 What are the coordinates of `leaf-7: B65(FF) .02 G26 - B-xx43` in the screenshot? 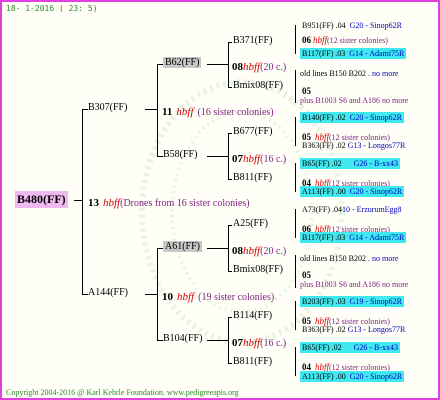 It's located at (350, 163).